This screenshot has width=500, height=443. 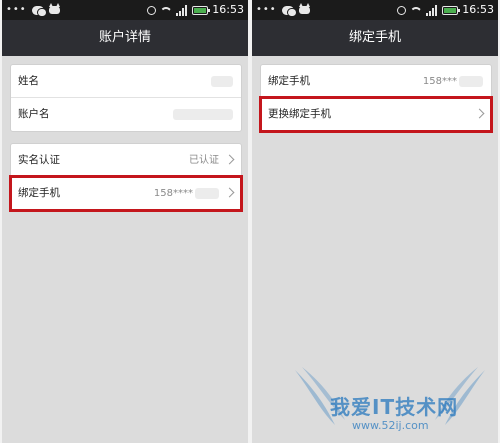 I want to click on profile-group: 姓名 账户名, so click(x=126, y=98).